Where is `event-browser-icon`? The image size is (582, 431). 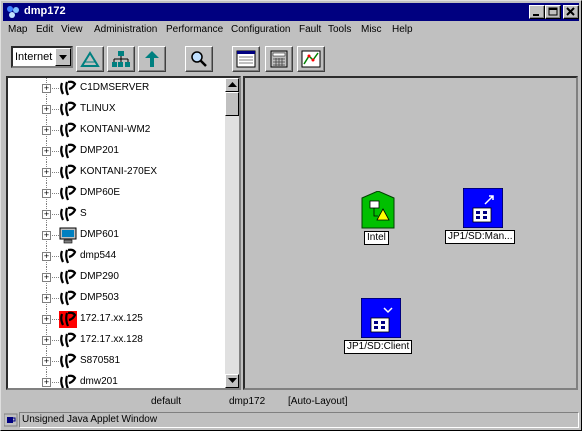 event-browser-icon is located at coordinates (246, 59).